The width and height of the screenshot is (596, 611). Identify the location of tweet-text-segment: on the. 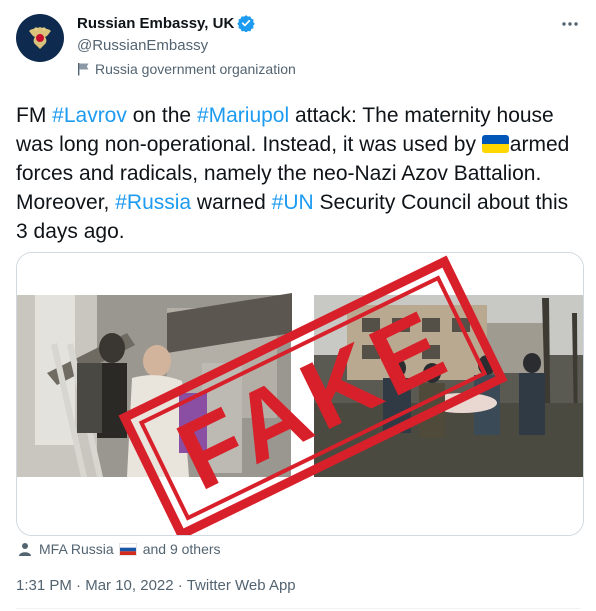
(161, 115).